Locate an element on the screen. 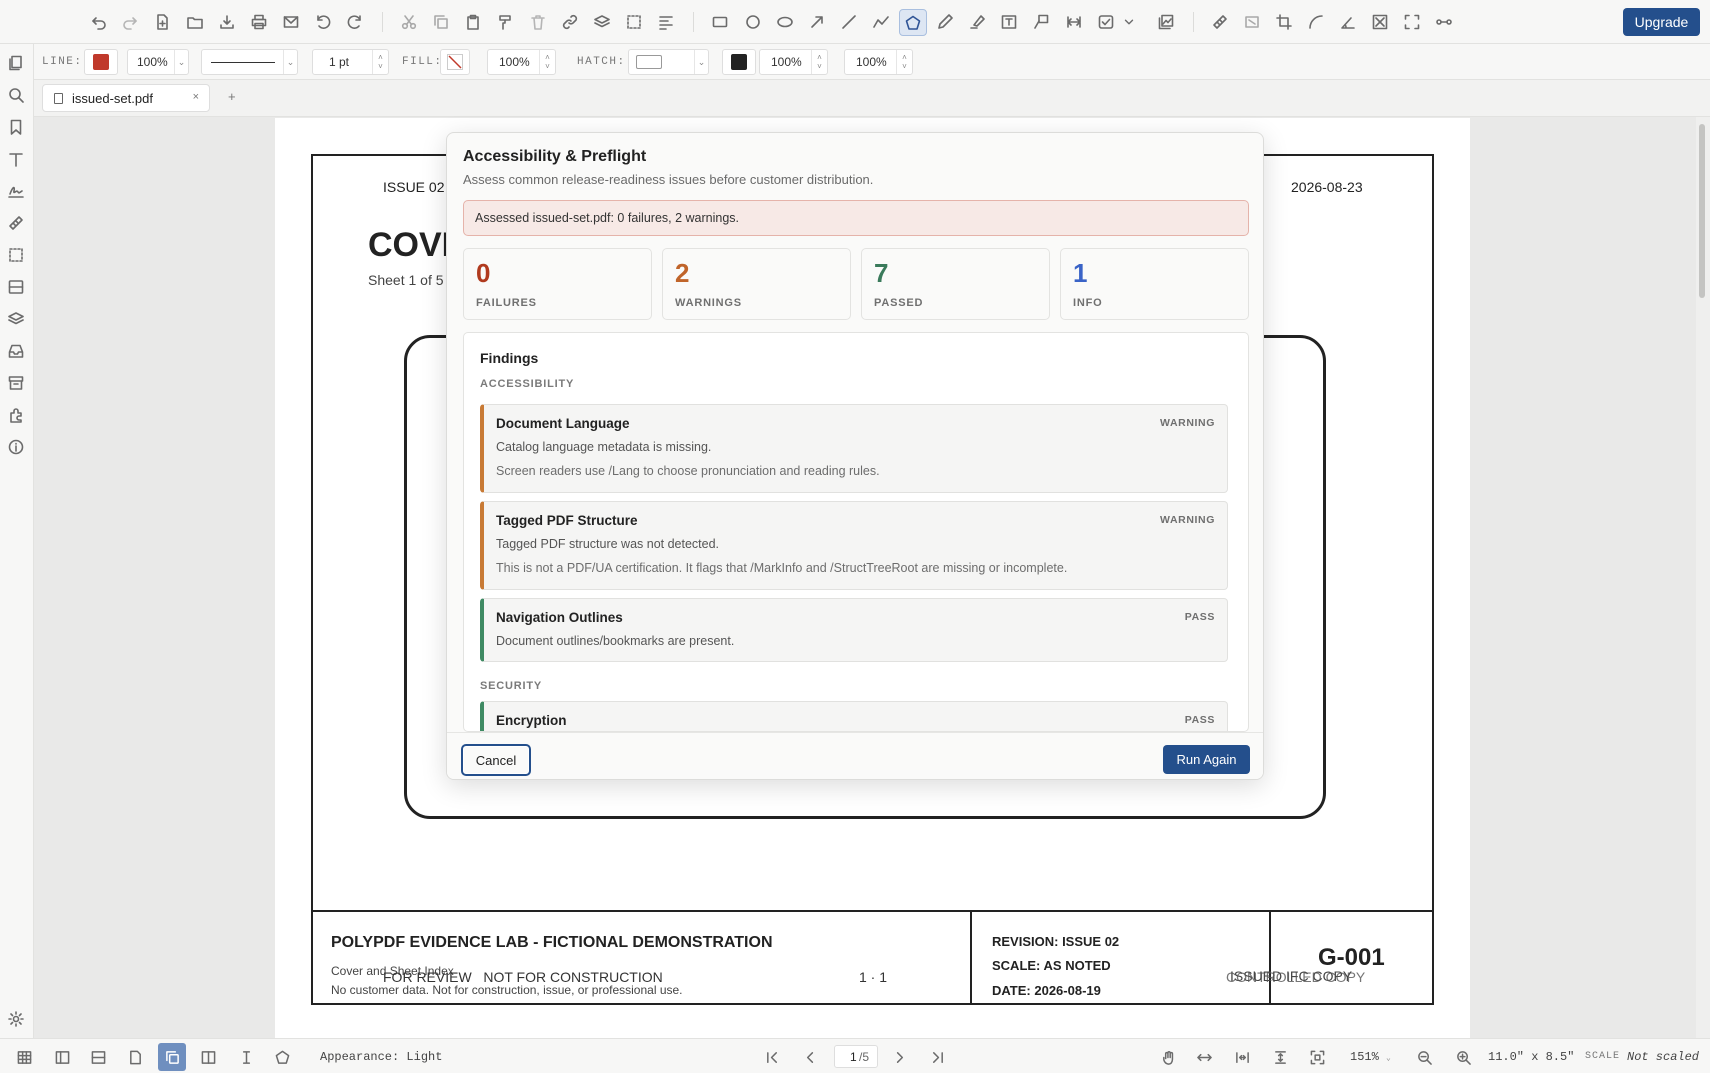  page-number-input: 1 /5 is located at coordinates (856, 1056).